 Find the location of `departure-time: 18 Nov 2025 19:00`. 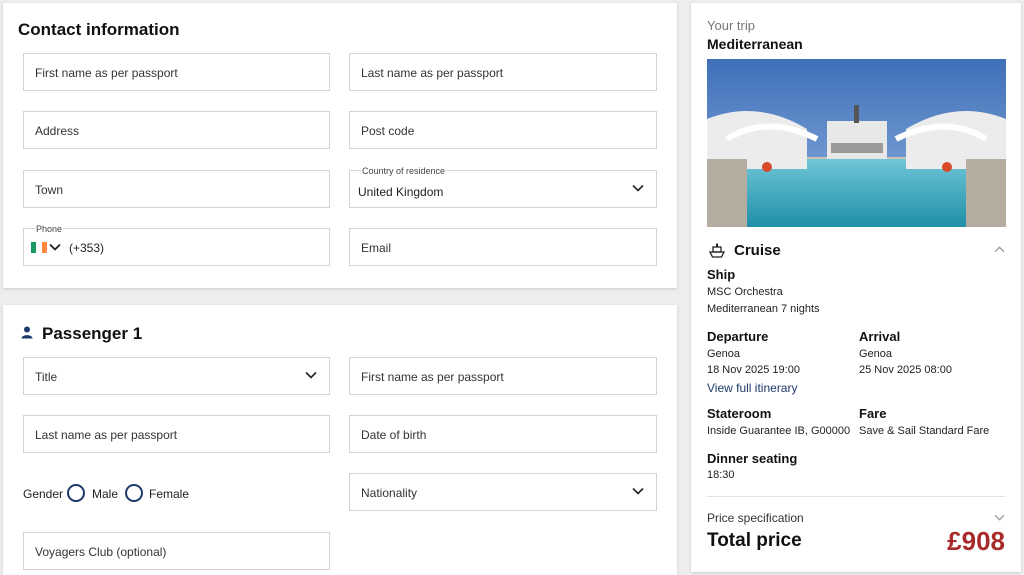

departure-time: 18 Nov 2025 19:00 is located at coordinates (753, 370).